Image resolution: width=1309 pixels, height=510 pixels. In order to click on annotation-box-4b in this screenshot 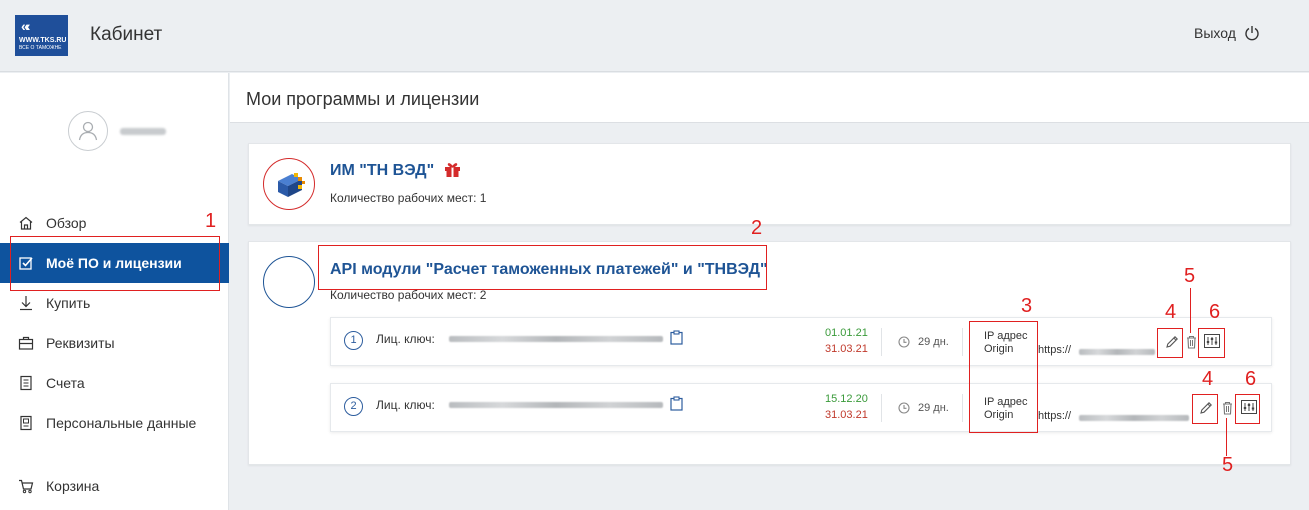, I will do `click(1205, 409)`.